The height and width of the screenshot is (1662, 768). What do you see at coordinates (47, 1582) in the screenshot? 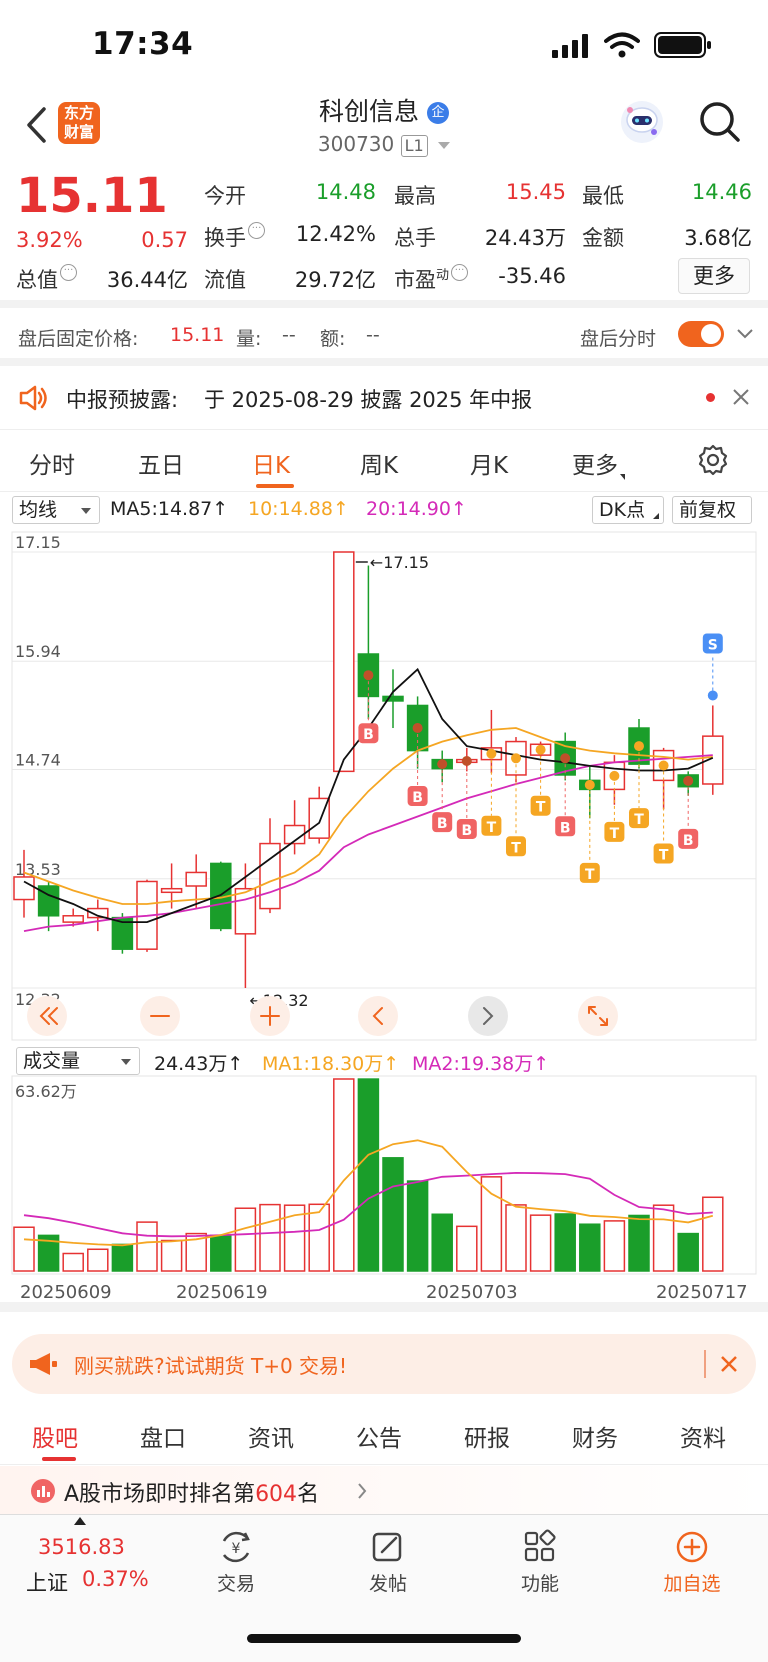
I see `index-name: 上证` at bounding box center [47, 1582].